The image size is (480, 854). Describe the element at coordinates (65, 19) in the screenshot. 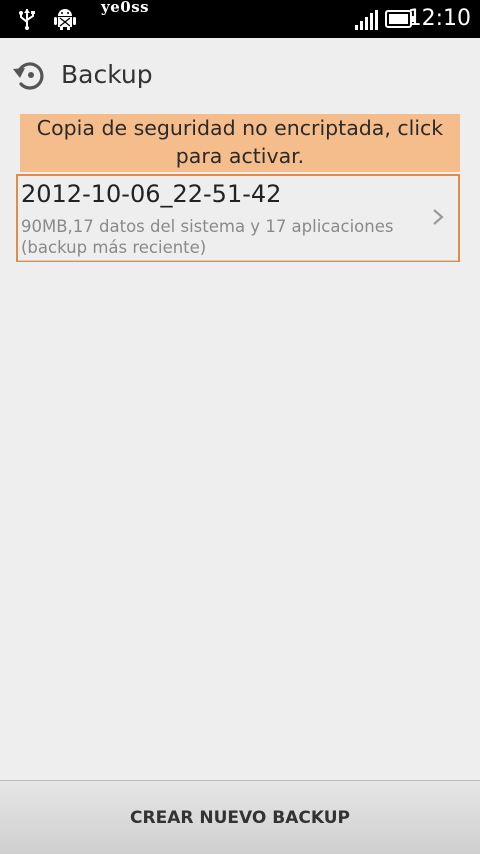

I see `android-debug-icon` at that location.